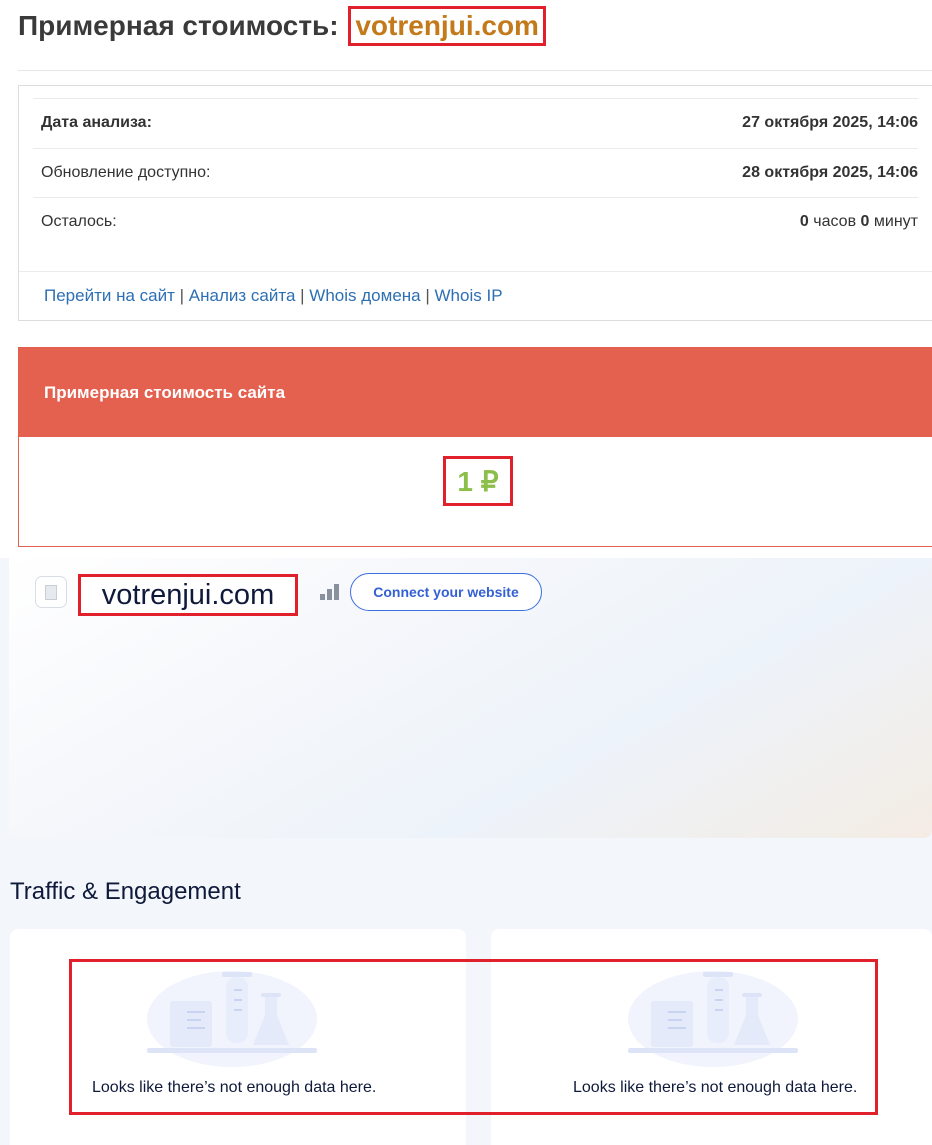 This screenshot has height=1145, width=932. Describe the element at coordinates (125, 891) in the screenshot. I see `traffic-engagement-title: Traffic & Engagement` at that location.